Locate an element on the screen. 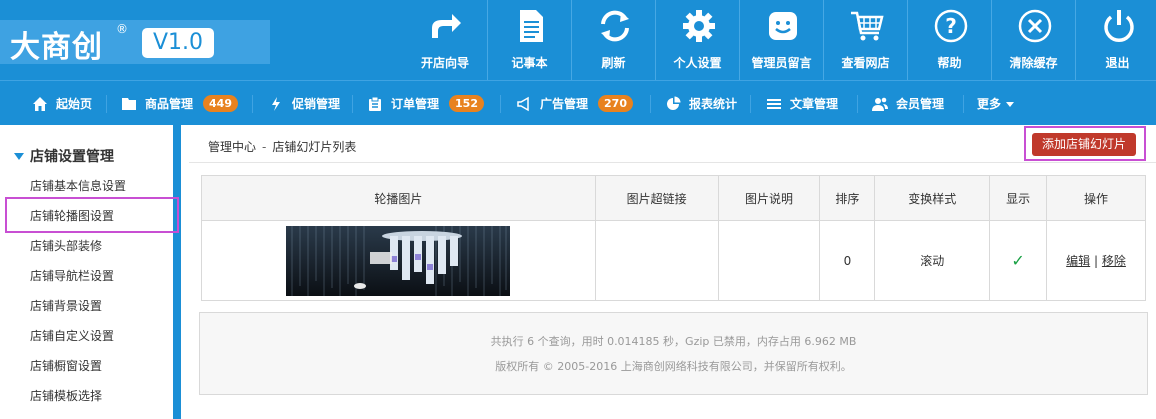  nav-label: 广告管理 is located at coordinates (564, 104).